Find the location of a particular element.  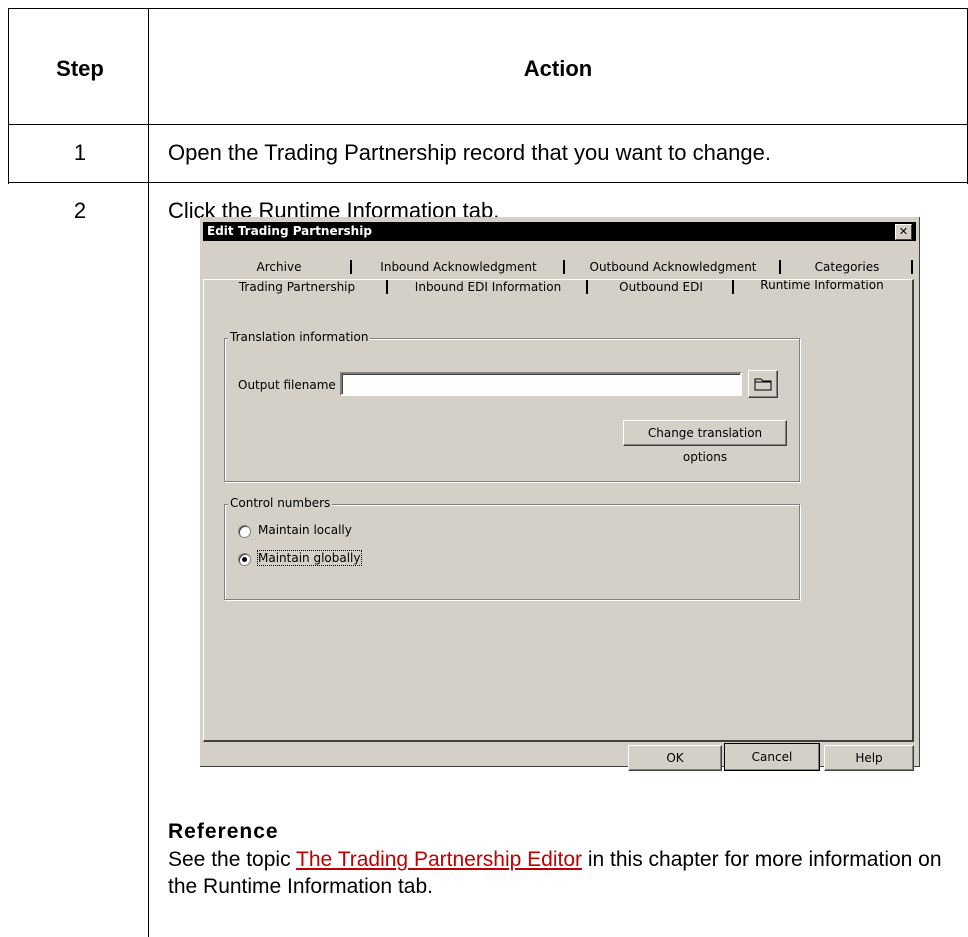

help-button: Help is located at coordinates (869, 758).